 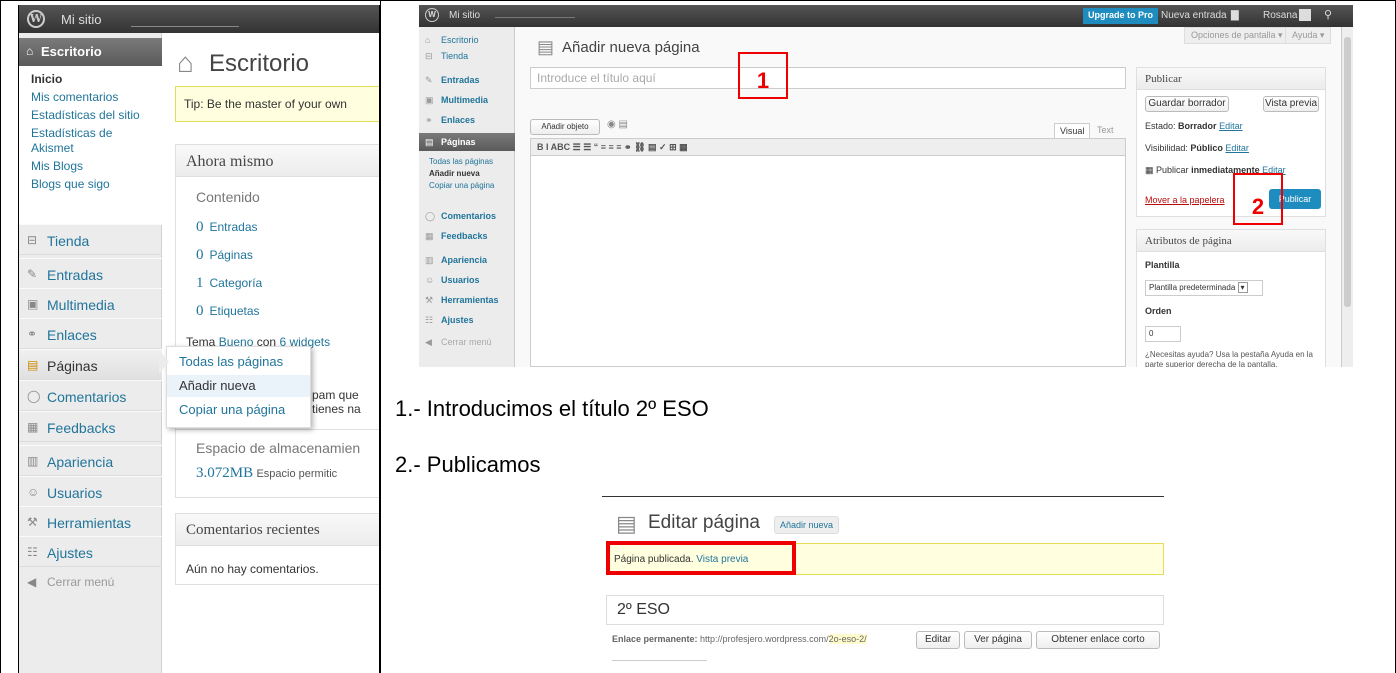 What do you see at coordinates (1237, 35) in the screenshot?
I see `screen-options-button: Opciones de pantalla ▾` at bounding box center [1237, 35].